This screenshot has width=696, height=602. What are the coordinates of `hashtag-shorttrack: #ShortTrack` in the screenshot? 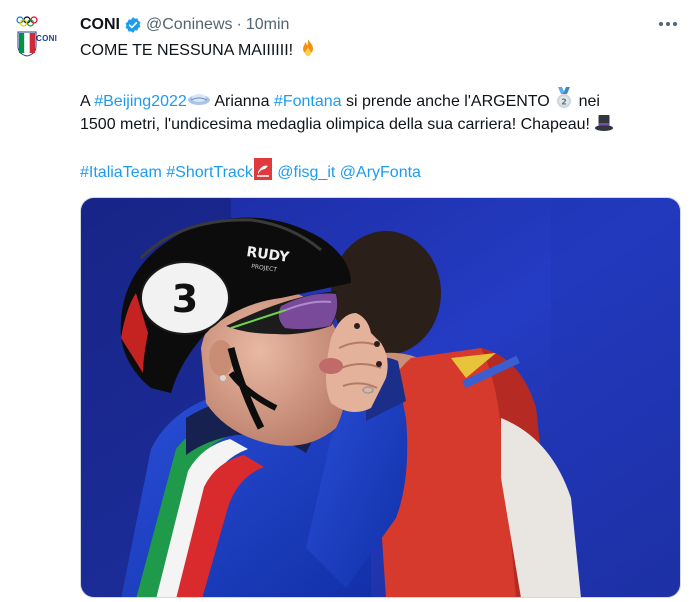 It's located at (209, 172).